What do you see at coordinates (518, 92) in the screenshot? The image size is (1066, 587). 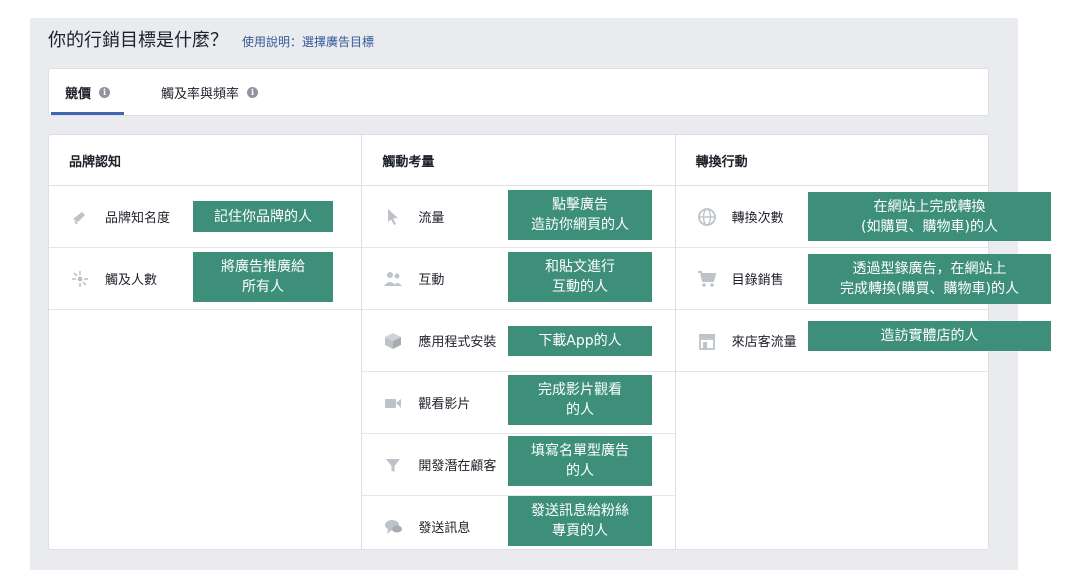 I see `tab-bar: 競價 i 觸及率與頻率 i` at bounding box center [518, 92].